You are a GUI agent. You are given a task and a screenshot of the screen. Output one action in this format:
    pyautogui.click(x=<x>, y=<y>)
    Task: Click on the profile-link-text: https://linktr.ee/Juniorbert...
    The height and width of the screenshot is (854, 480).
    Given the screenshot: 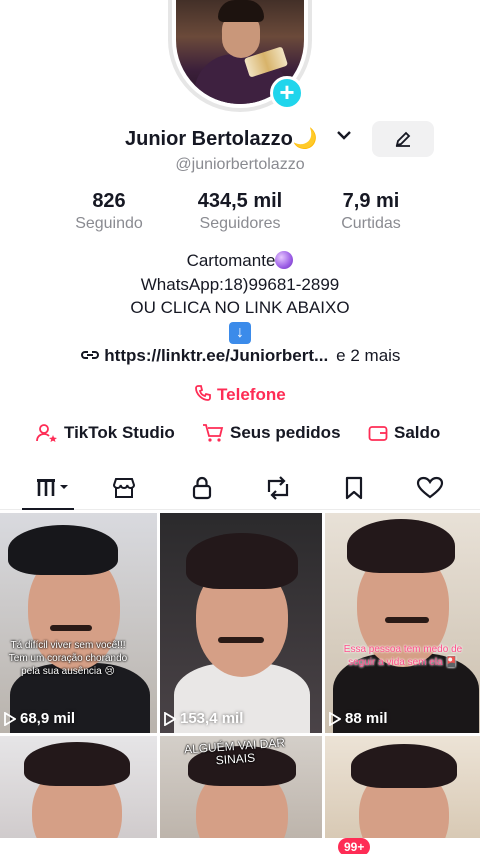 What is the action you would take?
    pyautogui.click(x=216, y=355)
    